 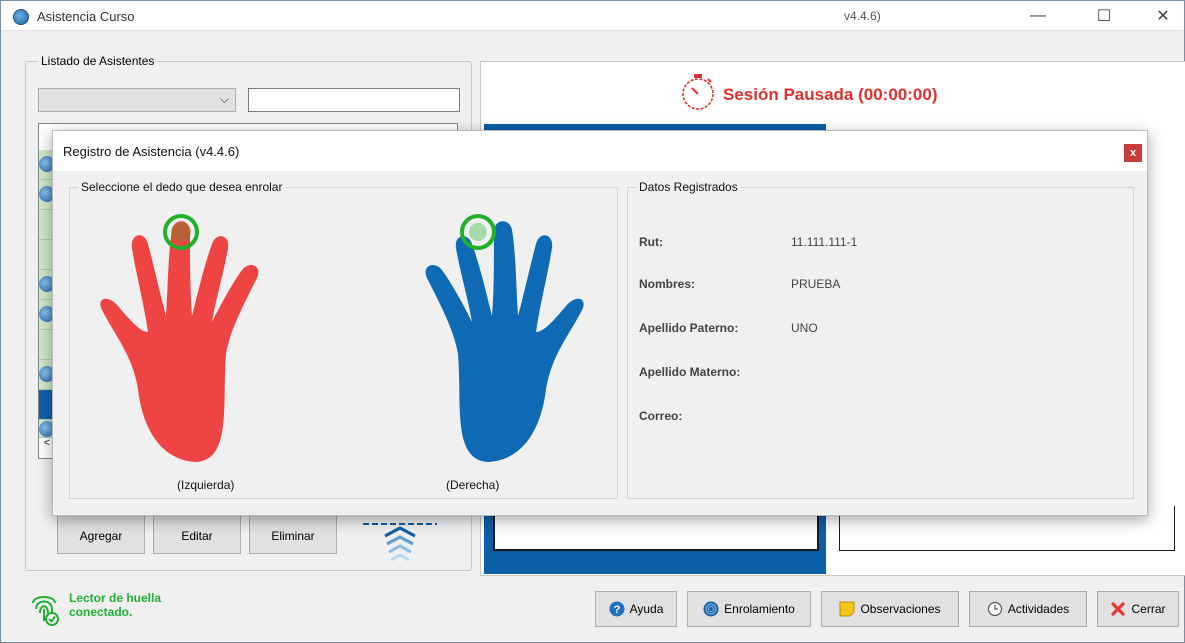 I want to click on stopwatch-icon, so click(x=698, y=92).